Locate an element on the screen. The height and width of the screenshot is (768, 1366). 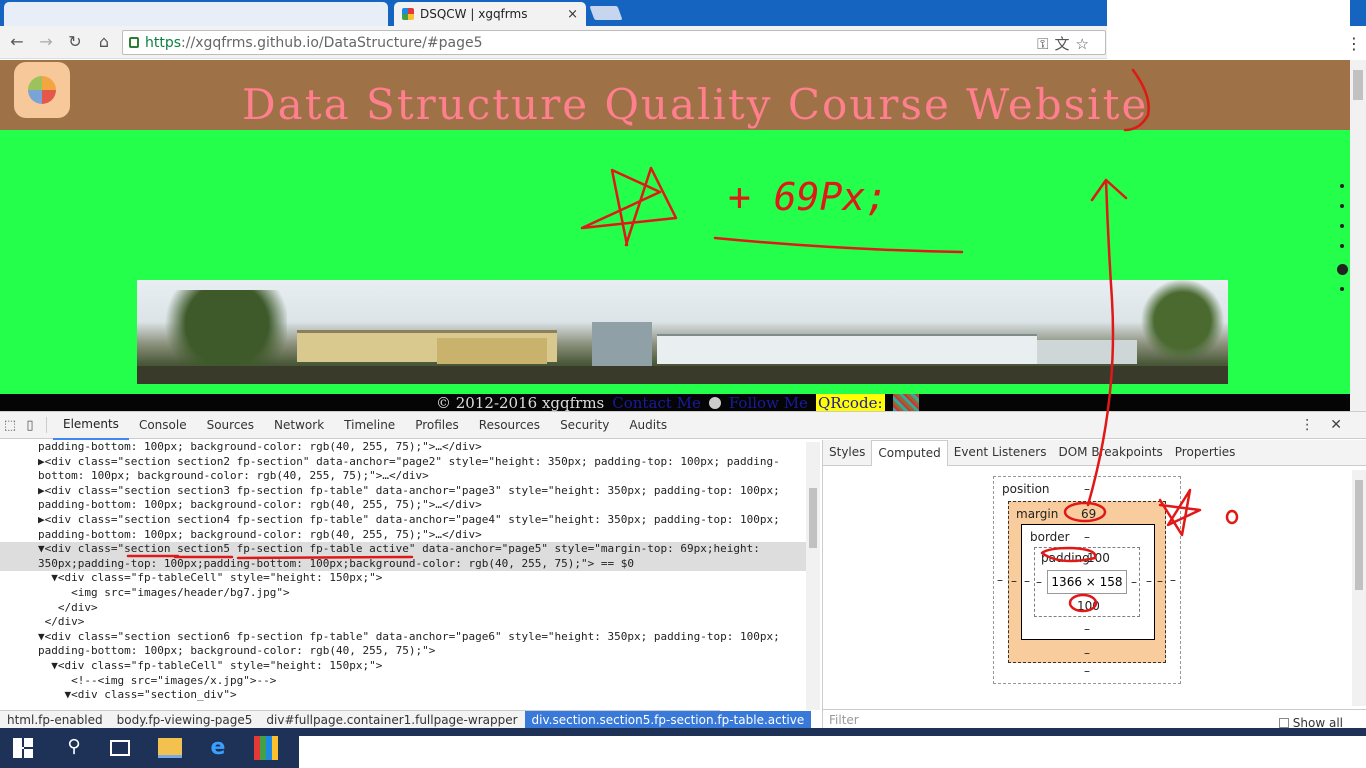
url-scheme: https is located at coordinates (163, 42).